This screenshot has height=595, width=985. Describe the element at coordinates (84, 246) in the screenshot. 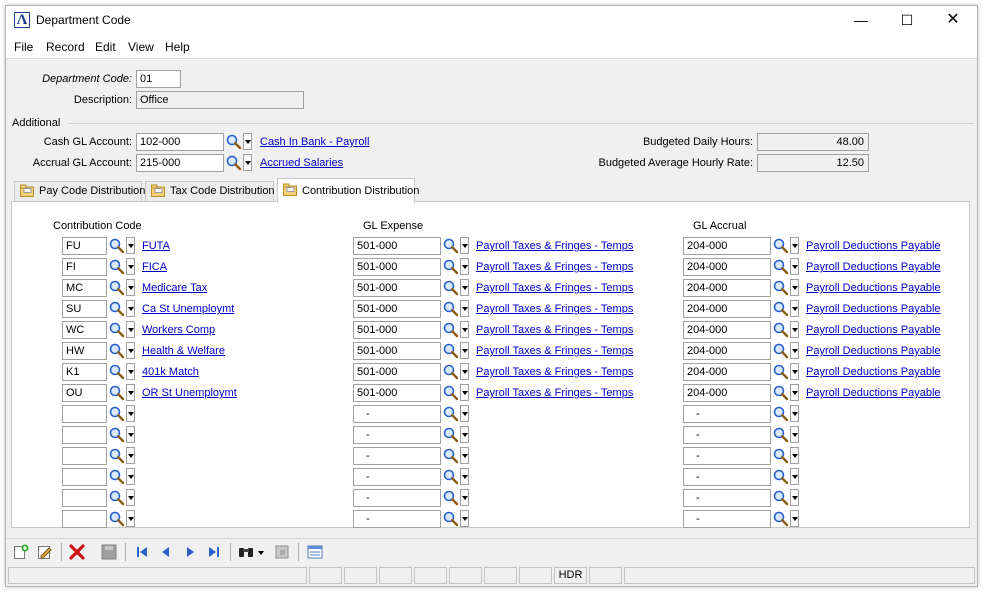

I see `contribution-code-field: FU` at that location.